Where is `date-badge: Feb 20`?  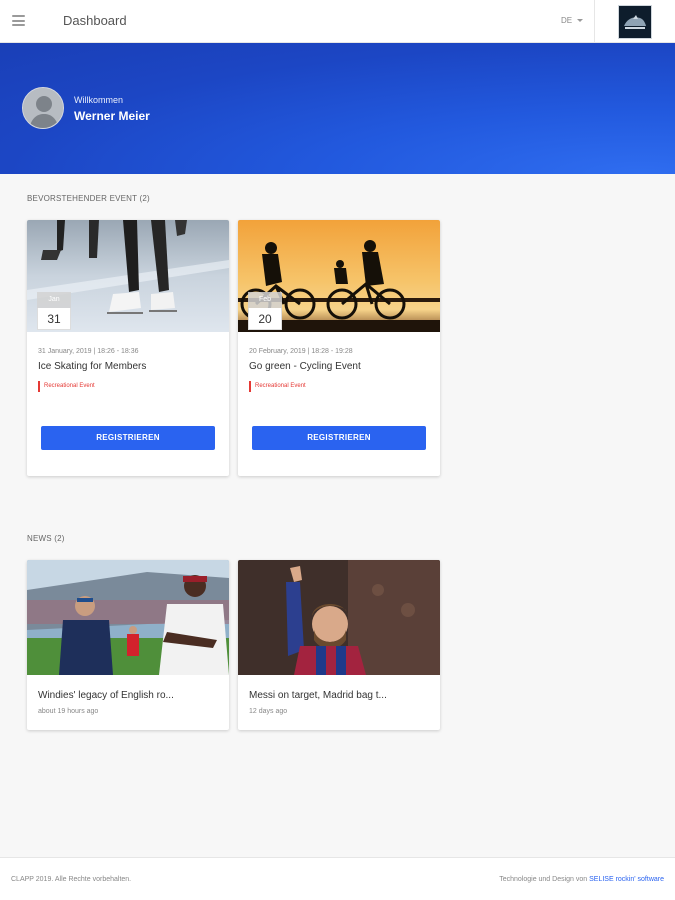
date-badge: Feb 20 is located at coordinates (265, 311).